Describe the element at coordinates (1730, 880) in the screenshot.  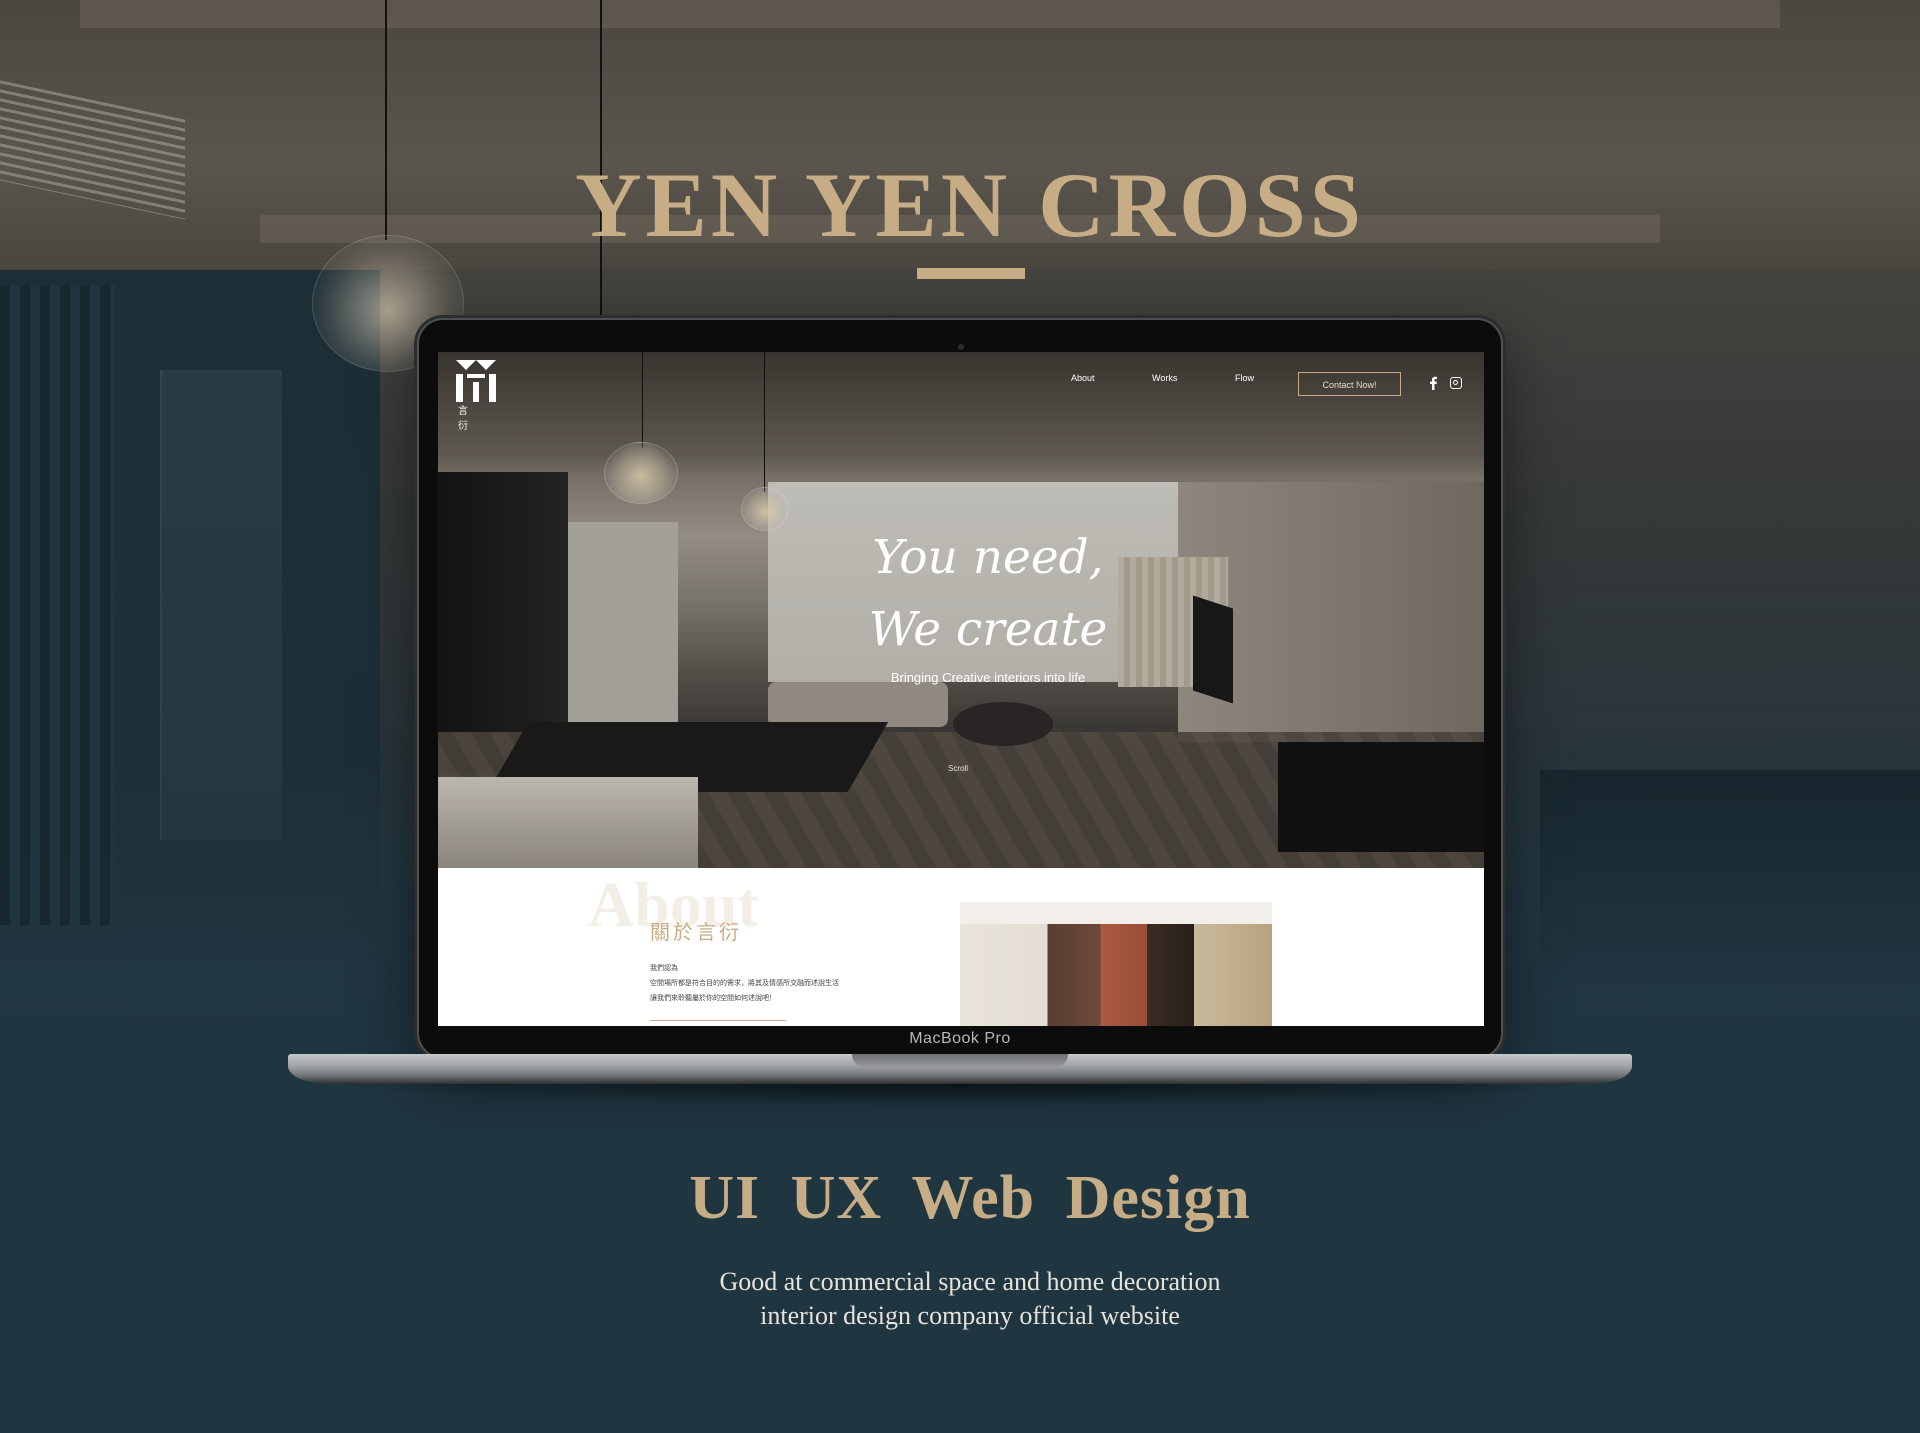
I see `sideboard` at that location.